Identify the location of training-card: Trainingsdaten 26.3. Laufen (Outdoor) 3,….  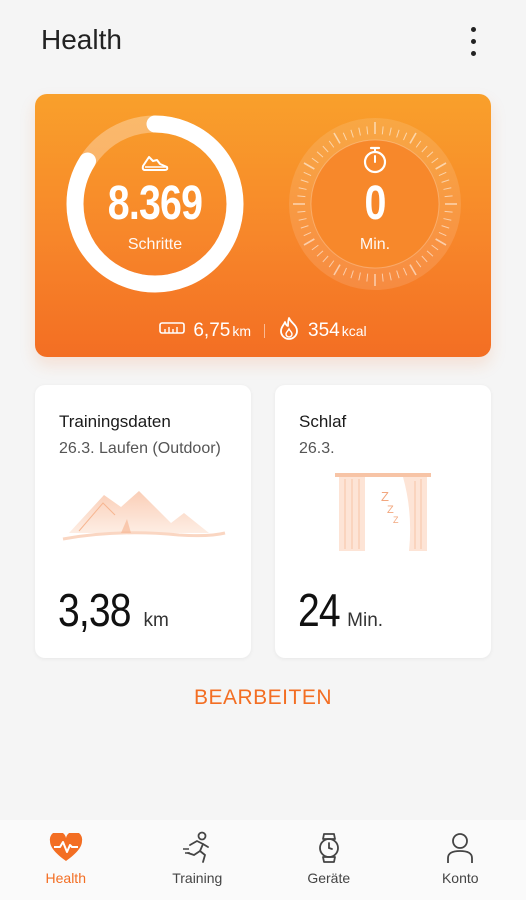
(143, 521).